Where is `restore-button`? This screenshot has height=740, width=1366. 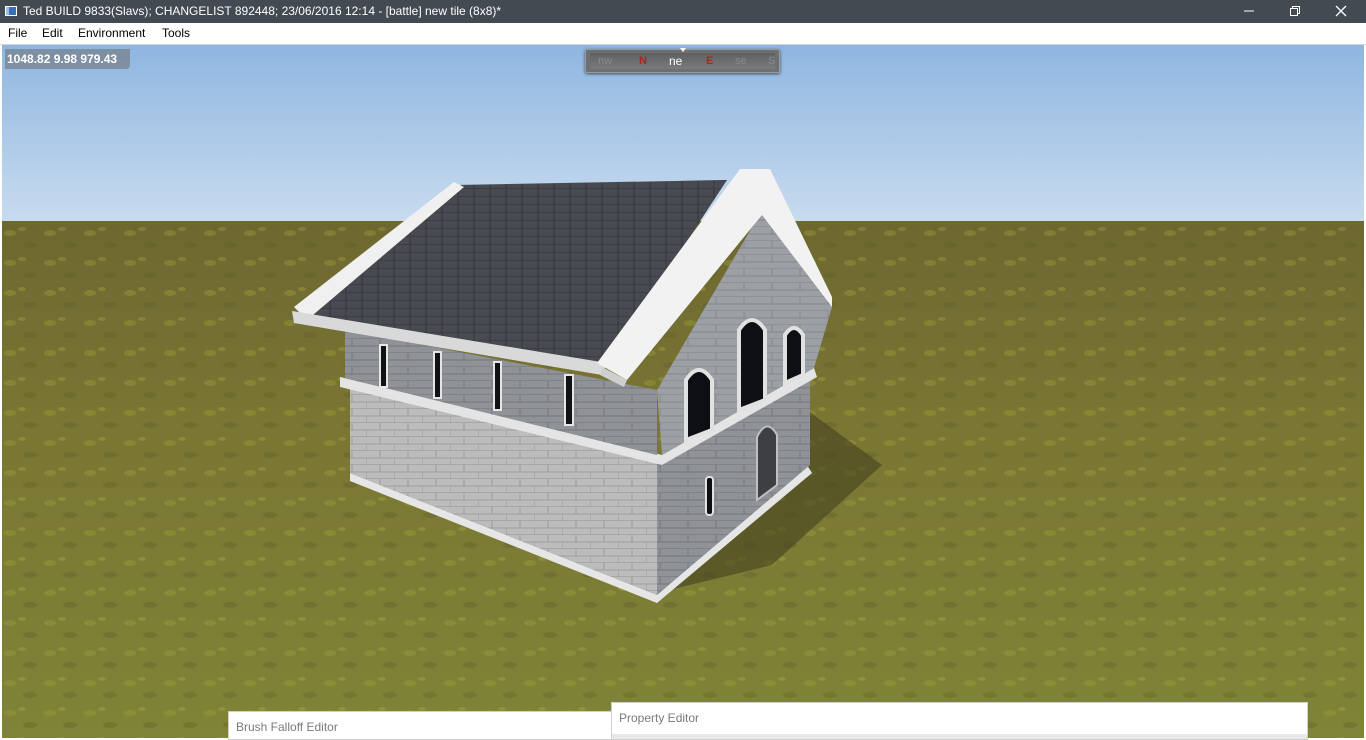 restore-button is located at coordinates (1295, 11).